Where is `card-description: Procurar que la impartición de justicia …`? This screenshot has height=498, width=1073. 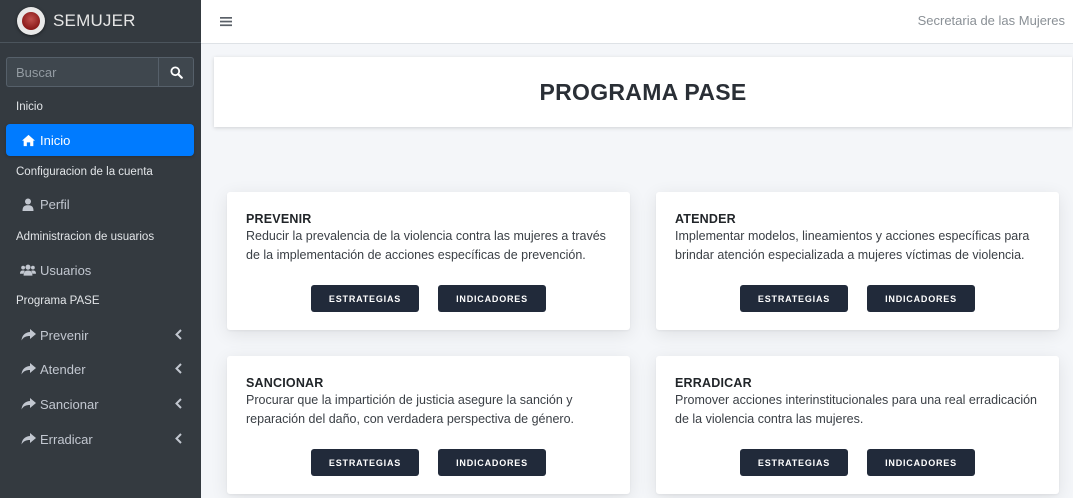
card-description: Procurar que la impartición de justicia … is located at coordinates (410, 409).